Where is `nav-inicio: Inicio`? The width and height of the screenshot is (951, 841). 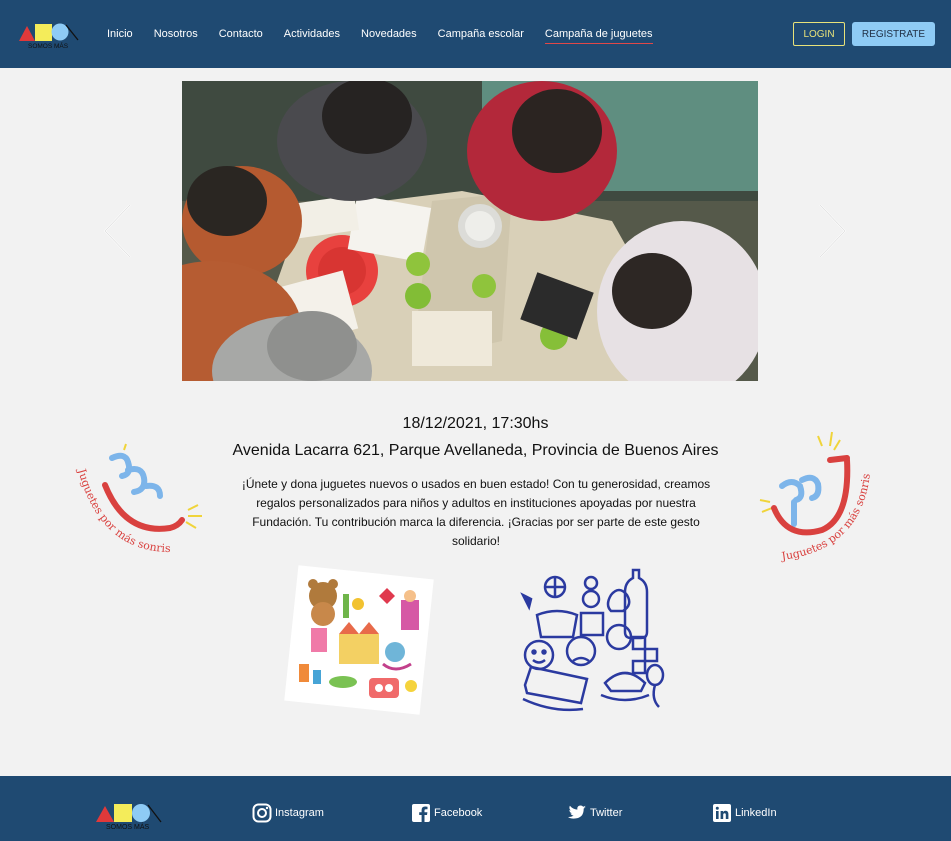 nav-inicio: Inicio is located at coordinates (120, 36).